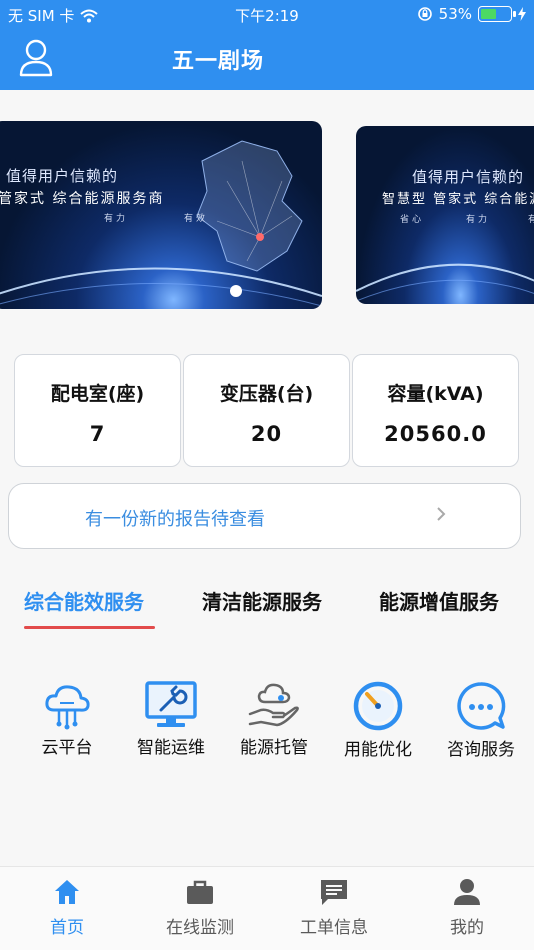 This screenshot has height=950, width=534. I want to click on tabbar-label: 工单信息, so click(334, 928).